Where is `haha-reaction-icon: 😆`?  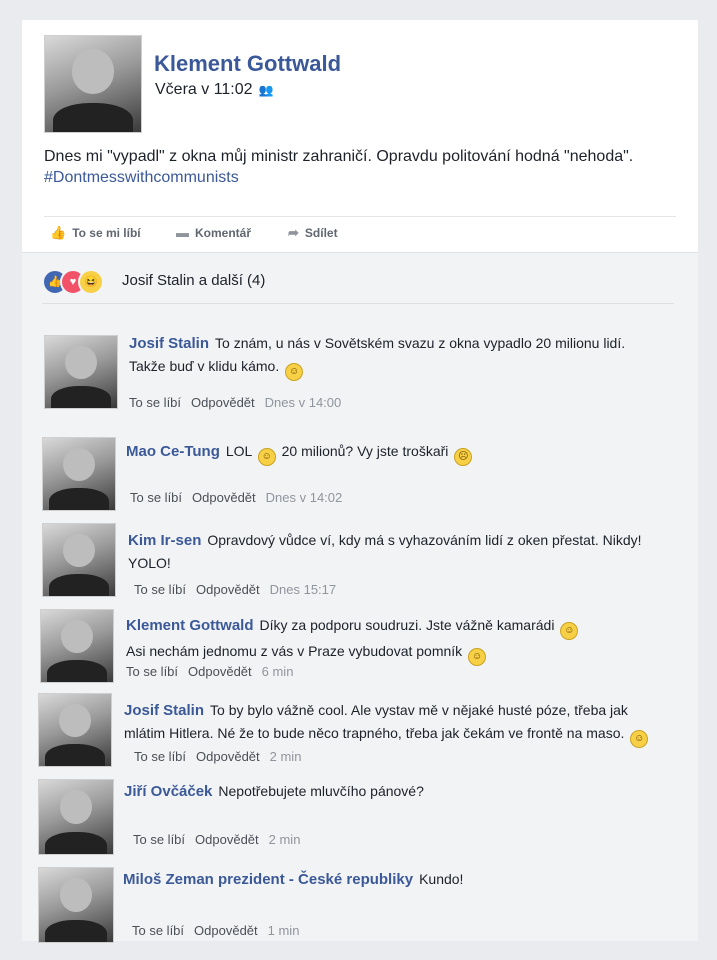 haha-reaction-icon: 😆 is located at coordinates (91, 282).